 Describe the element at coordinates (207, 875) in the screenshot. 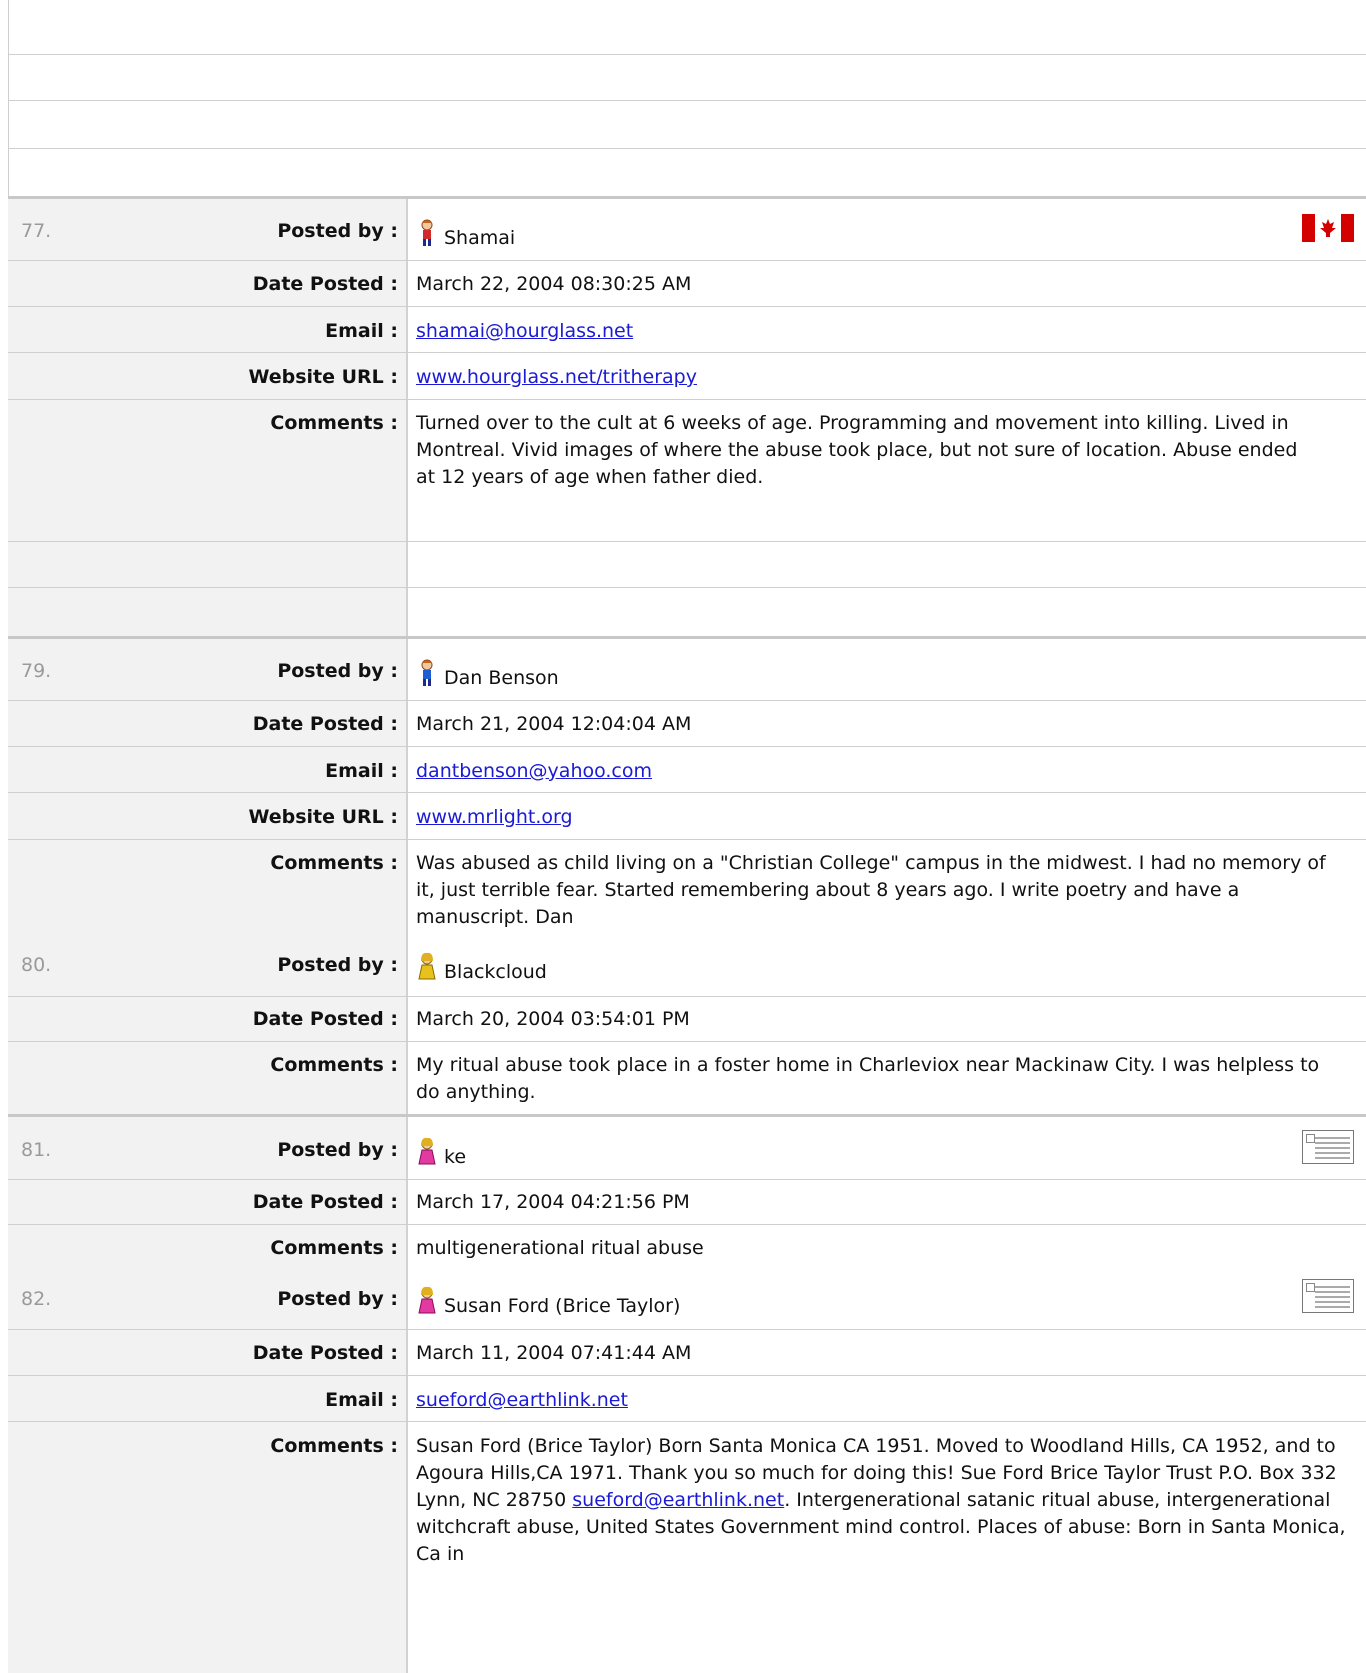

I see `label-column` at that location.